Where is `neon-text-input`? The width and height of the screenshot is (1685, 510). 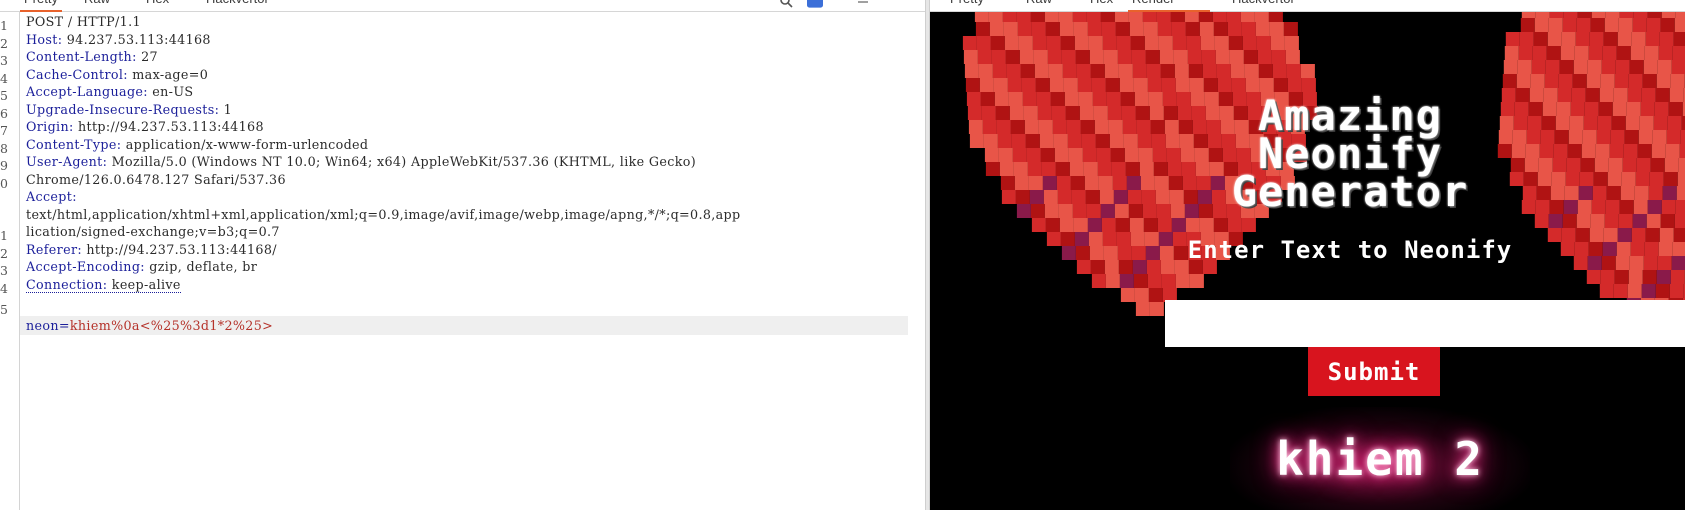 neon-text-input is located at coordinates (1425, 323).